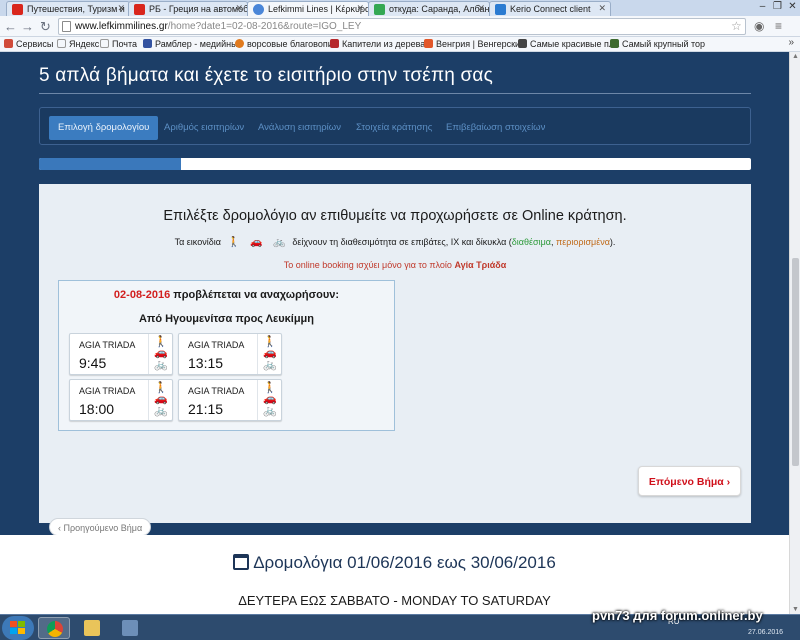 This screenshot has height=640, width=800. I want to click on departure-time: 9:45, so click(93, 363).